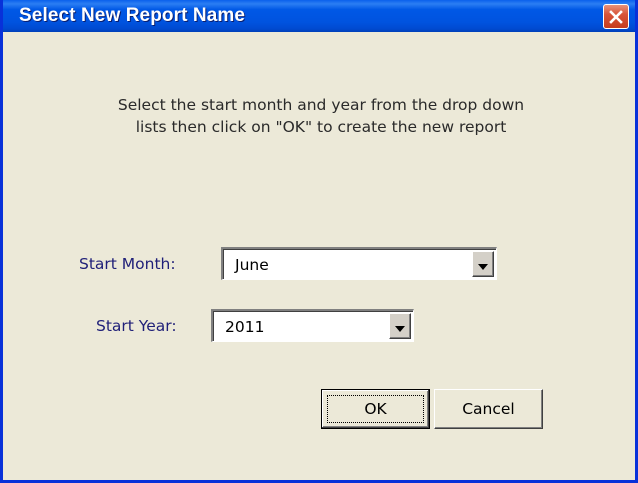 This screenshot has width=638, height=483. I want to click on cancel-button: Cancel, so click(488, 409).